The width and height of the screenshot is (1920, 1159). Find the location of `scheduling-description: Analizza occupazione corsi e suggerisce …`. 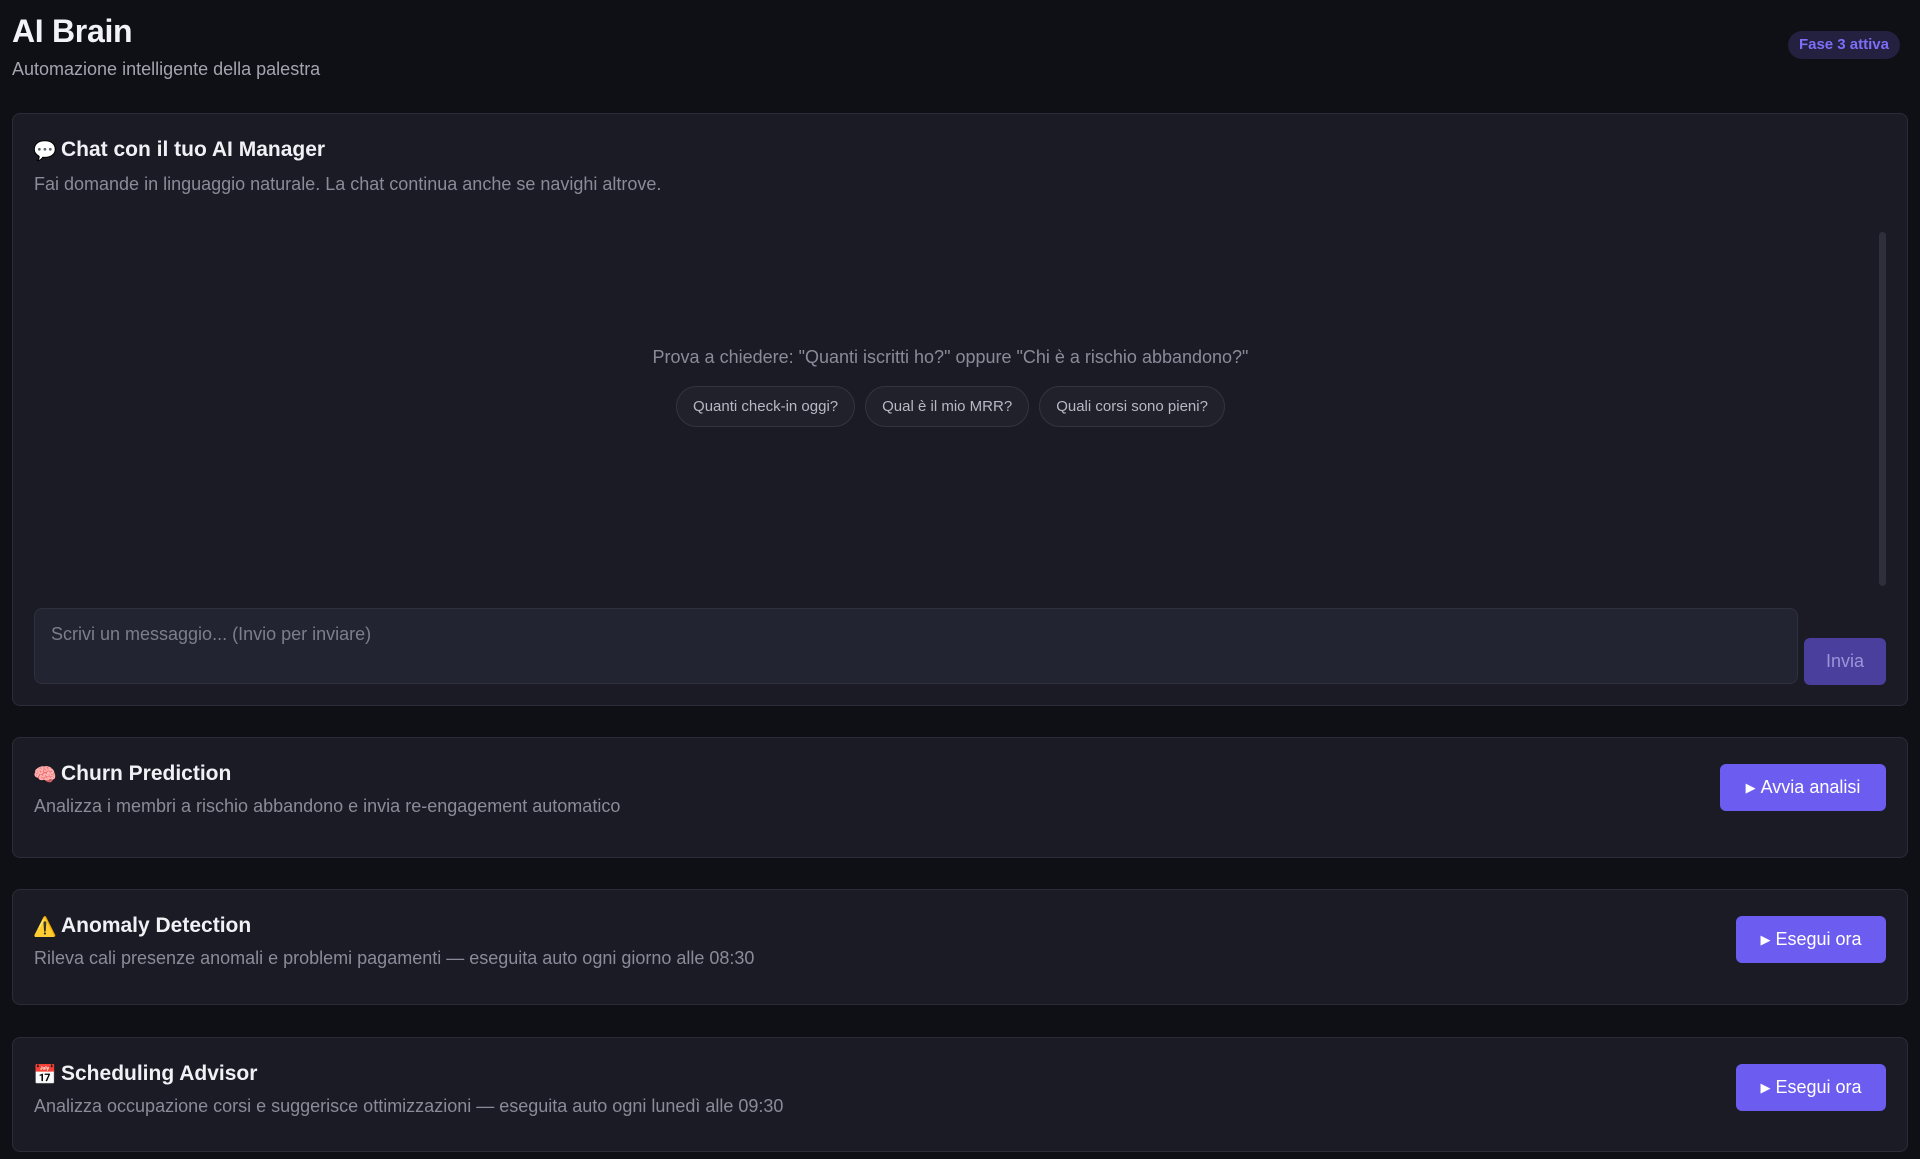

scheduling-description: Analizza occupazione corsi e suggerisce … is located at coordinates (409, 1106).